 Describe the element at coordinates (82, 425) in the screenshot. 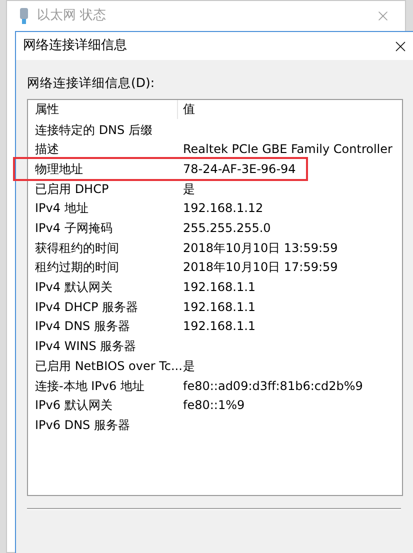

I see `property-cell-text: IPv6 DNS 服务器` at that location.